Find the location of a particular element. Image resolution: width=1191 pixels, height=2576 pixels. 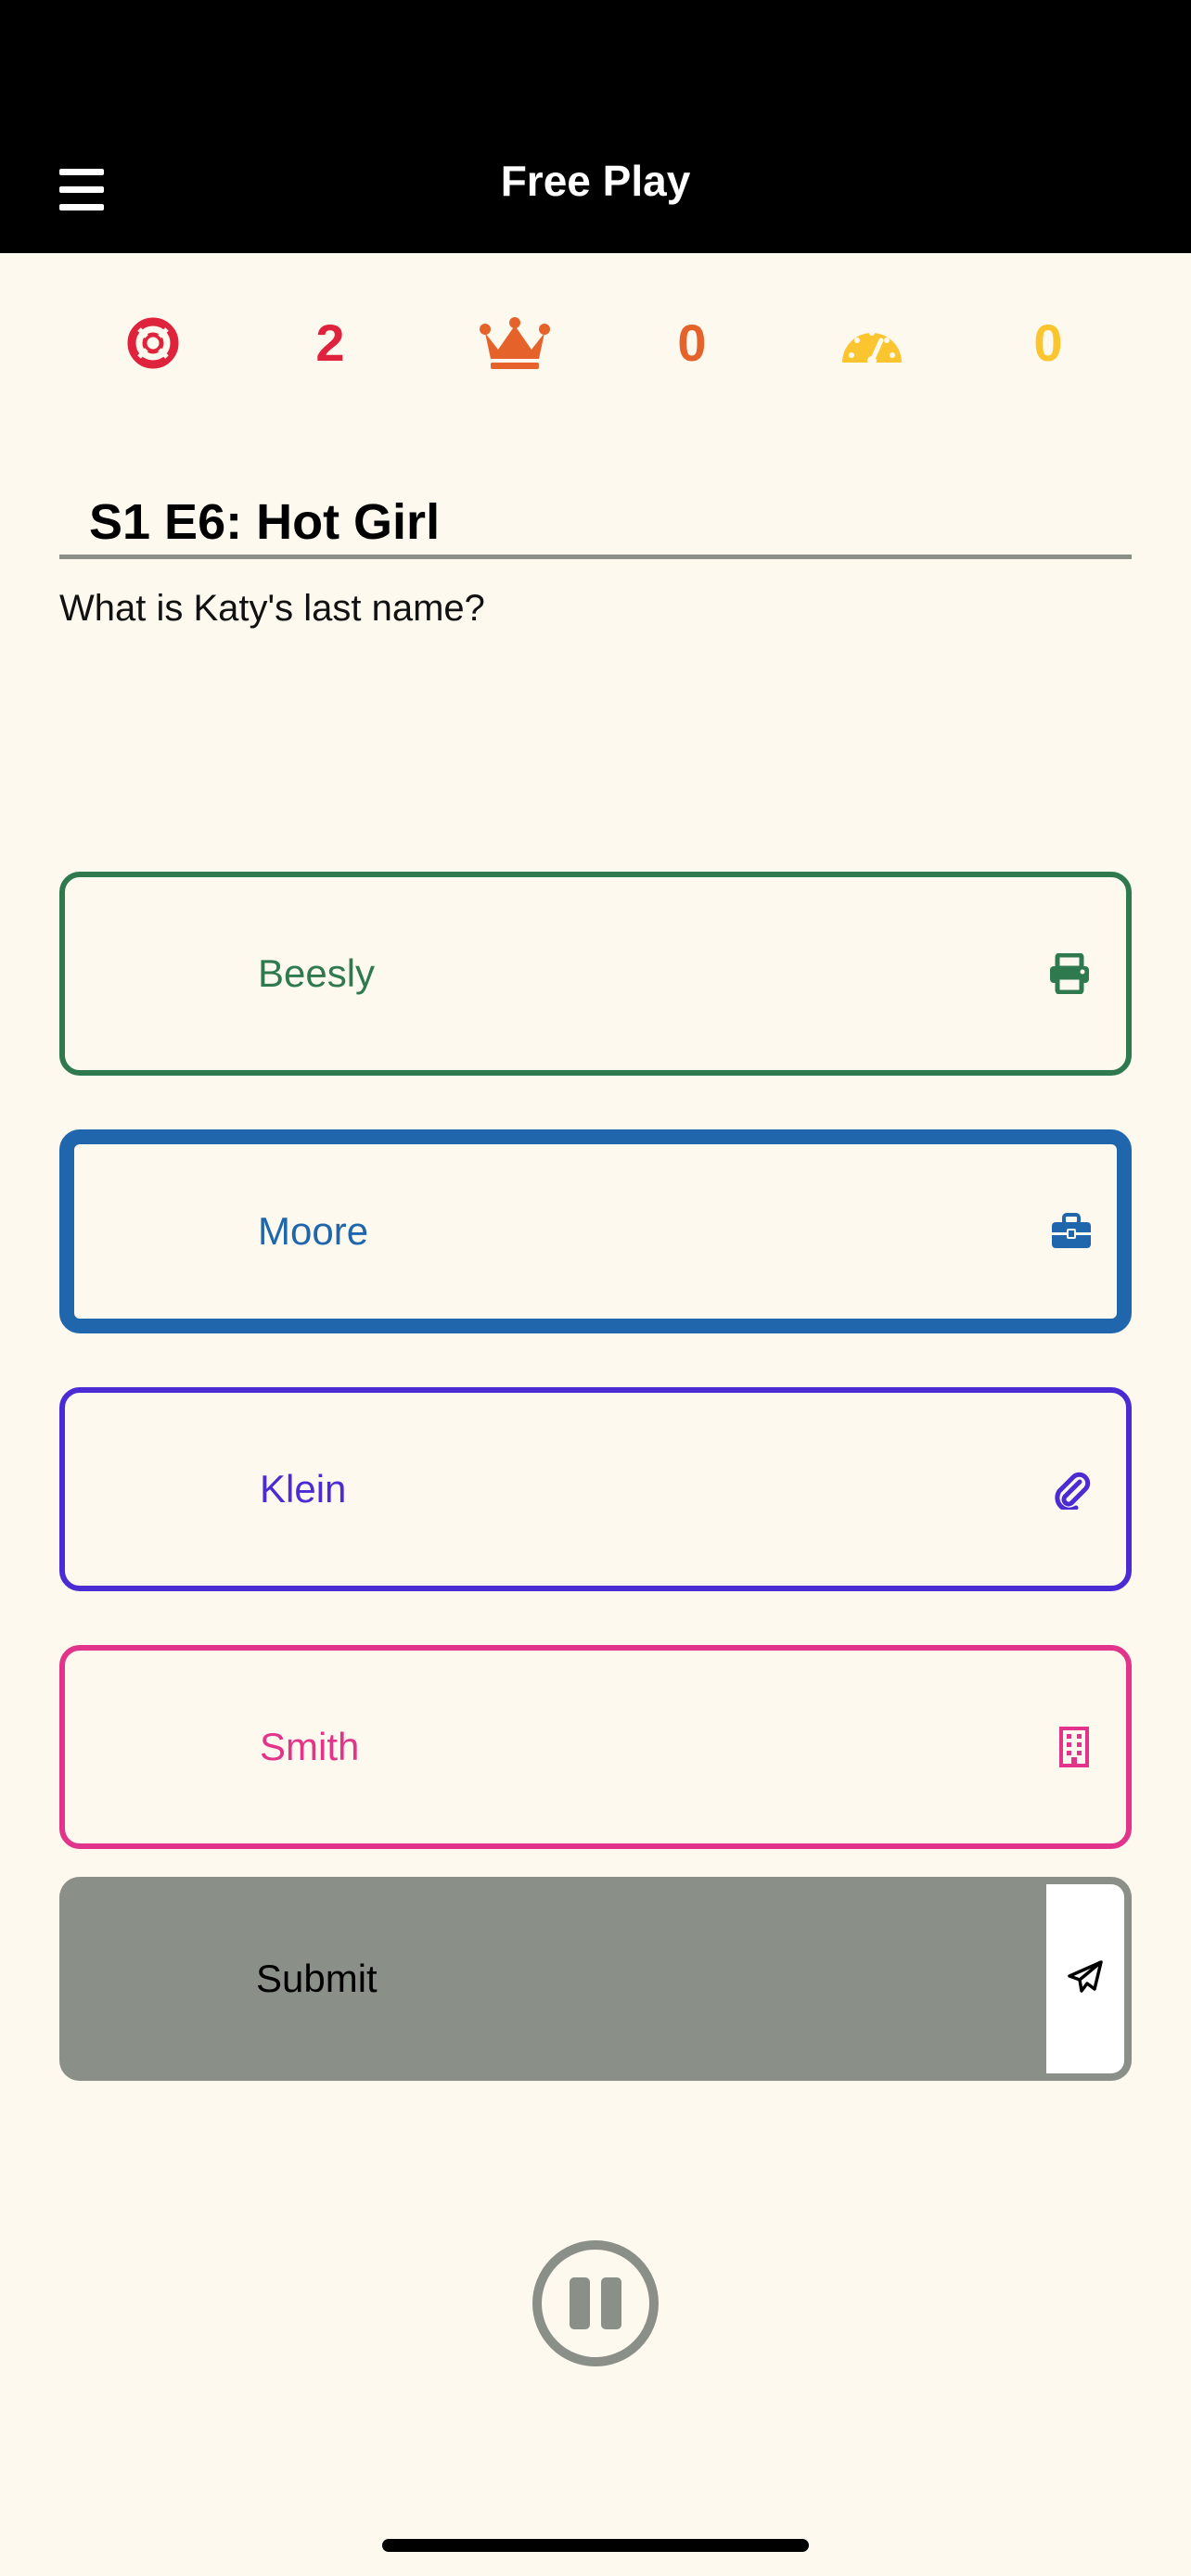

speedometer-icon is located at coordinates (872, 343).